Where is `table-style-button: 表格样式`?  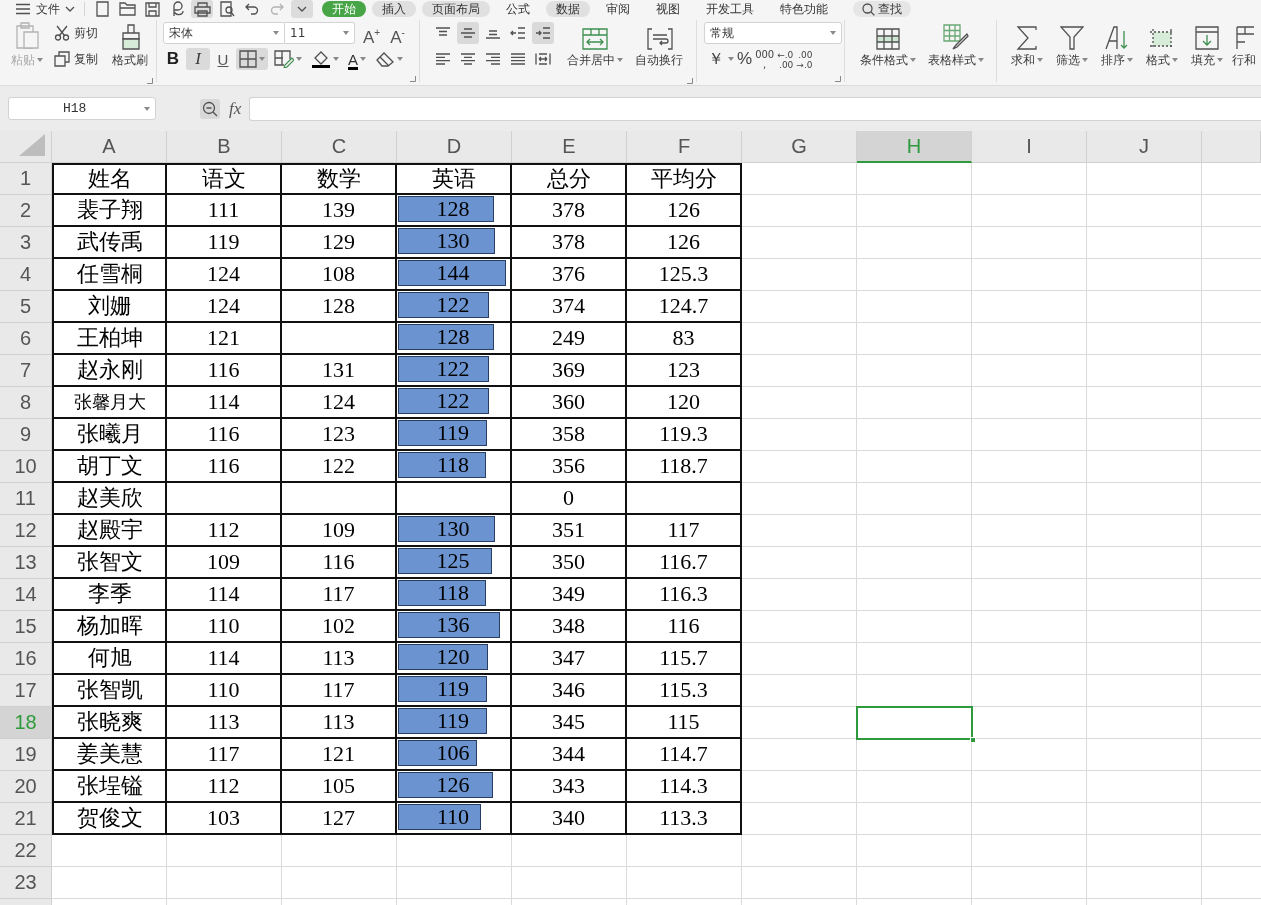
table-style-button: 表格样式 is located at coordinates (956, 49).